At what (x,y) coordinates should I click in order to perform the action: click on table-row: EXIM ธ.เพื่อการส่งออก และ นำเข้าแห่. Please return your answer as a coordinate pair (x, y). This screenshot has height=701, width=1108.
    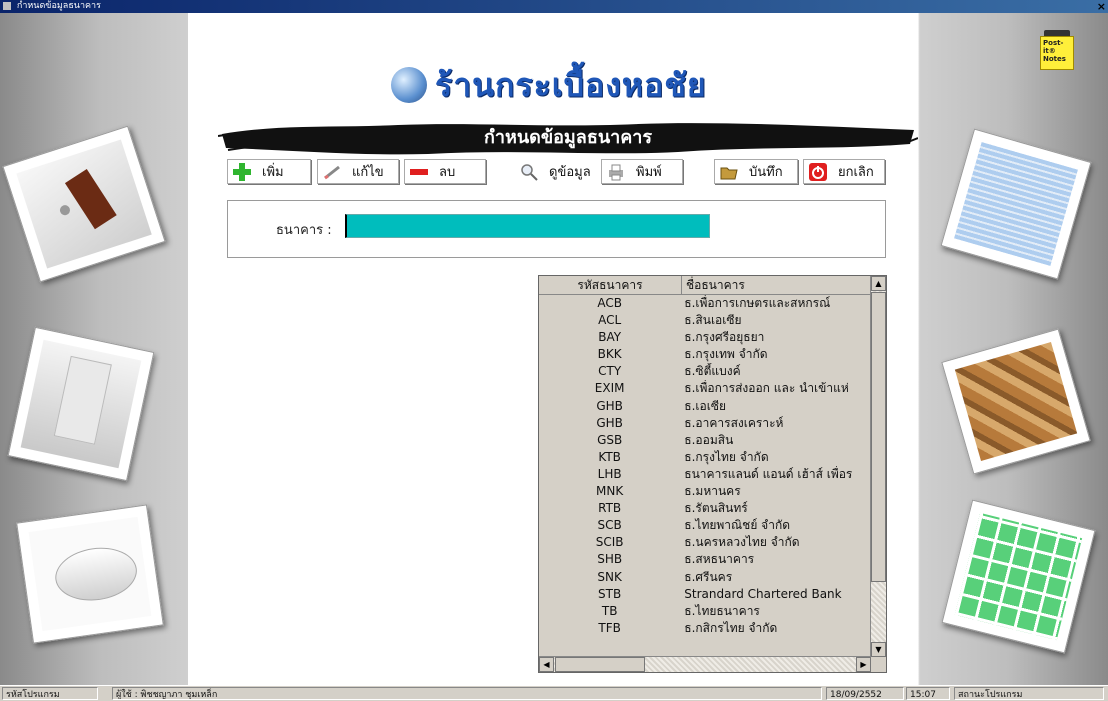
    Looking at the image, I should click on (705, 388).